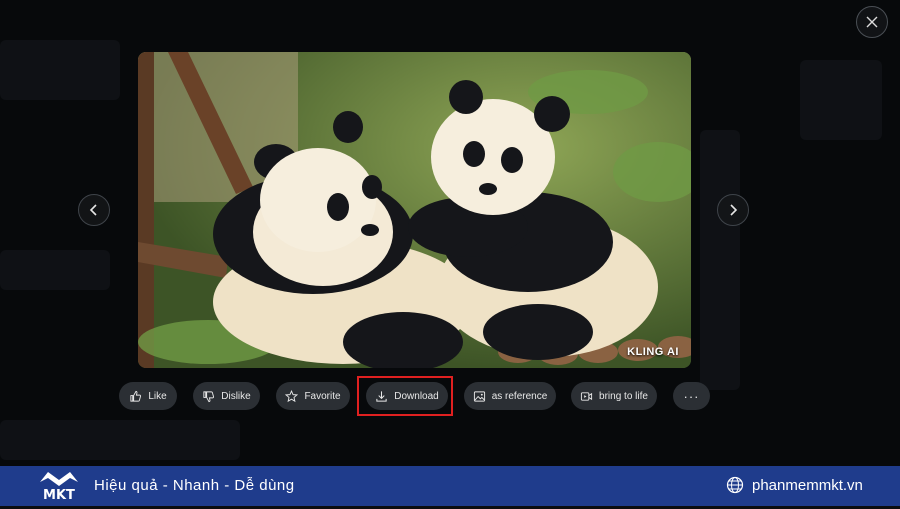  I want to click on mkt-logo: MKT, so click(59, 486).